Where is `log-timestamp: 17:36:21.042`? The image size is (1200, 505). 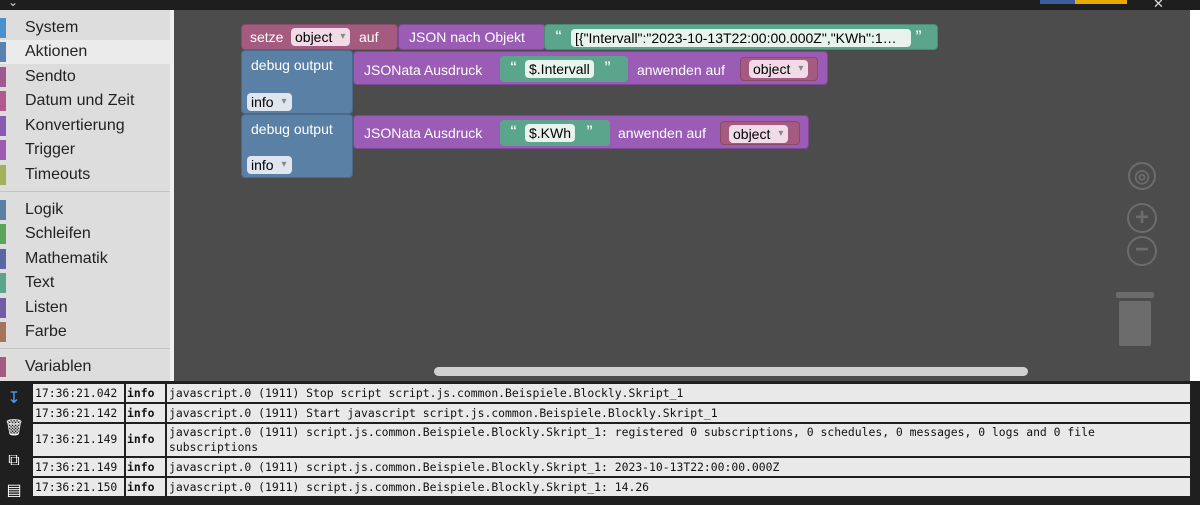 log-timestamp: 17:36:21.042 is located at coordinates (76, 393).